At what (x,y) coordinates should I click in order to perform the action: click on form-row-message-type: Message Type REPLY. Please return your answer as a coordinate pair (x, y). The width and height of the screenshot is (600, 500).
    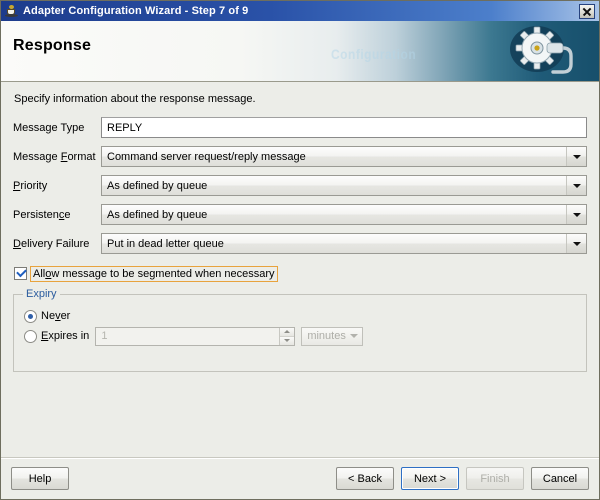
    Looking at the image, I should click on (300, 127).